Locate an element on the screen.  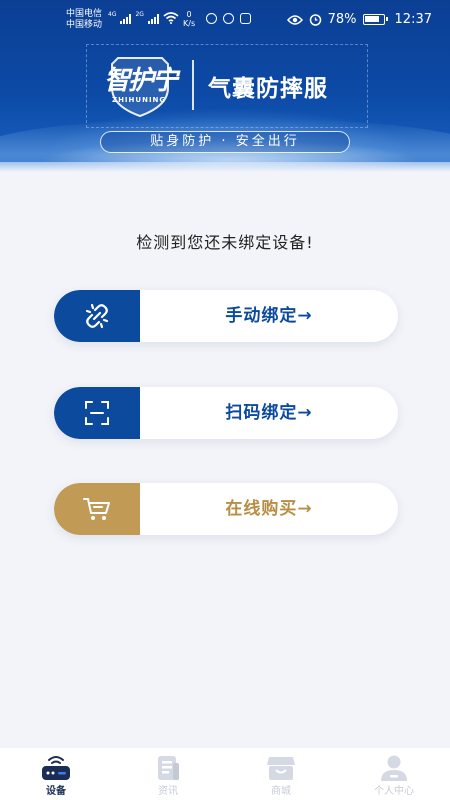
speed-value: 0 is located at coordinates (189, 14).